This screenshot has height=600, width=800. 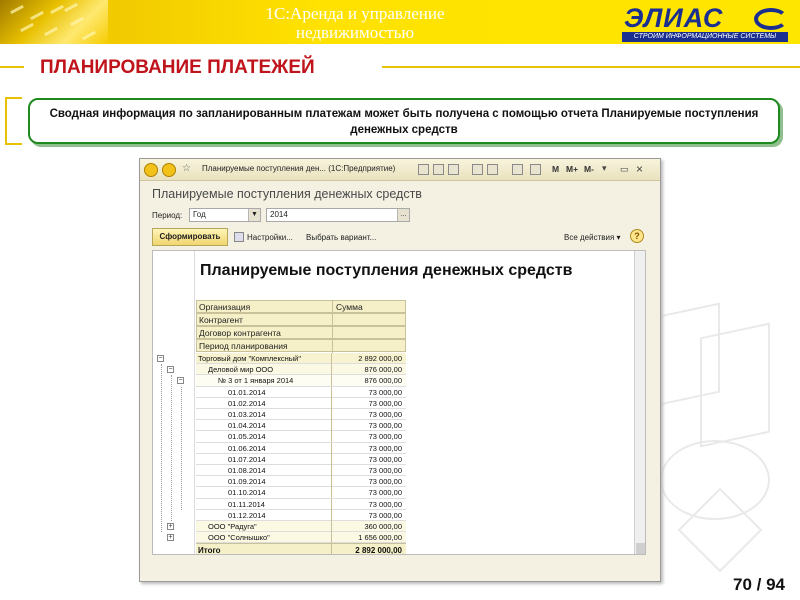 What do you see at coordinates (264, 370) in the screenshot?
I see `row-label: Деловой мир ООО` at bounding box center [264, 370].